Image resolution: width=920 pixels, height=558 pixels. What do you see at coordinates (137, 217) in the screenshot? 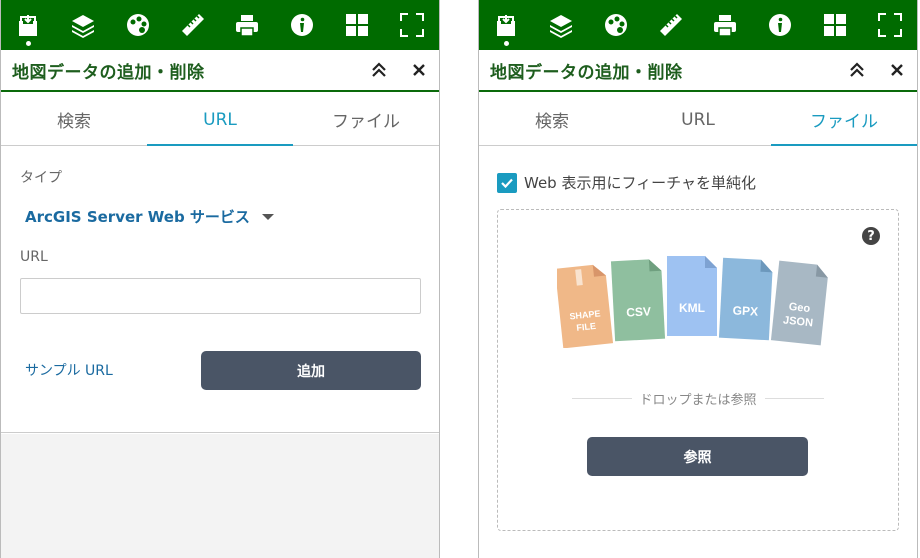
I see `type-dropdown-value: ArcGIS Server Web サービス` at bounding box center [137, 217].